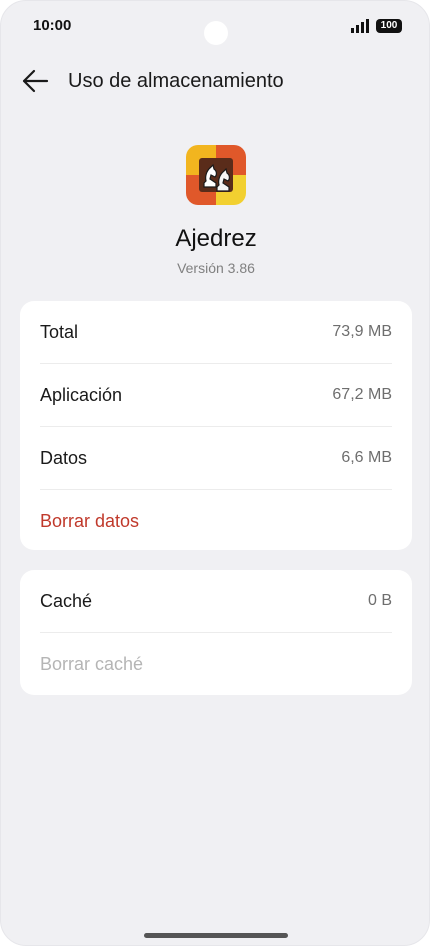  I want to click on clear-cache-row: Borrar caché, so click(216, 664).